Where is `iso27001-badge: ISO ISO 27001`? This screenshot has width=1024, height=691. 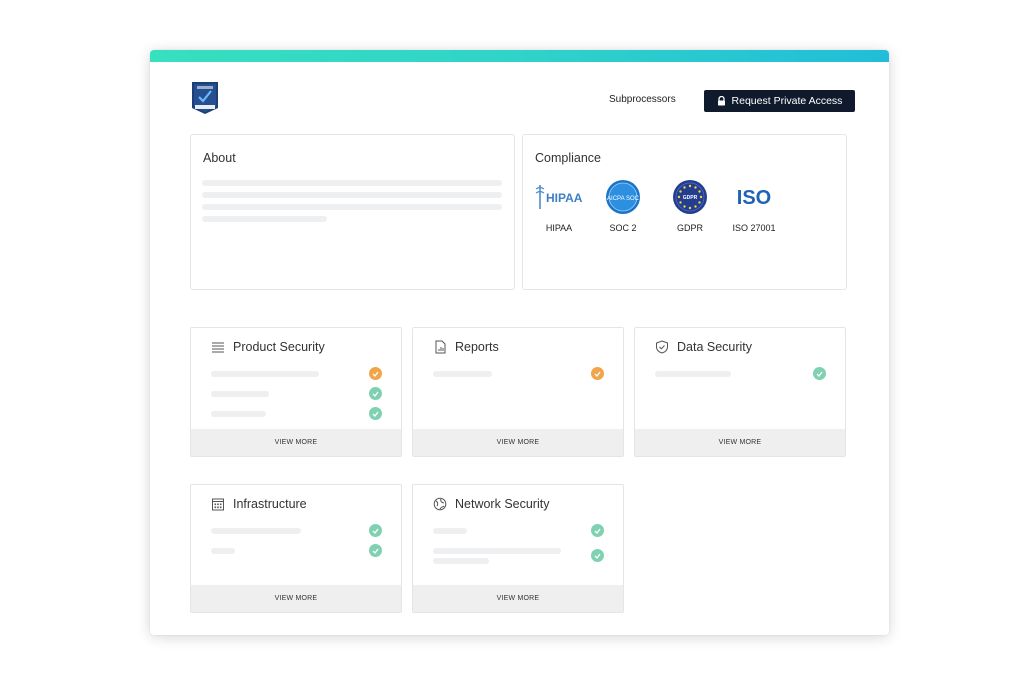
iso27001-badge: ISO ISO 27001 is located at coordinates (754, 206).